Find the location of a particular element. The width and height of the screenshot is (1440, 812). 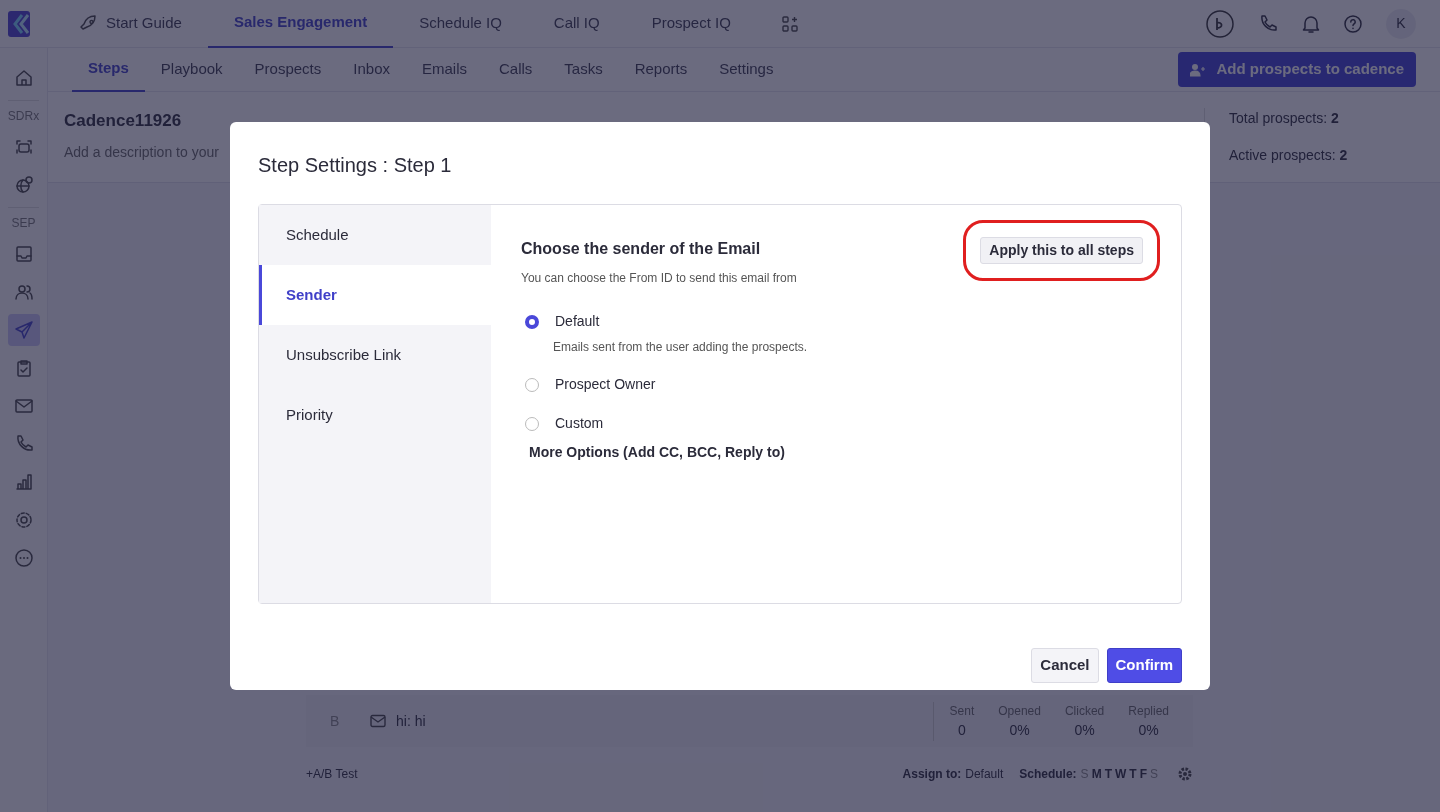

add-prospects-button: Add prospects to cadence is located at coordinates (1297, 69).